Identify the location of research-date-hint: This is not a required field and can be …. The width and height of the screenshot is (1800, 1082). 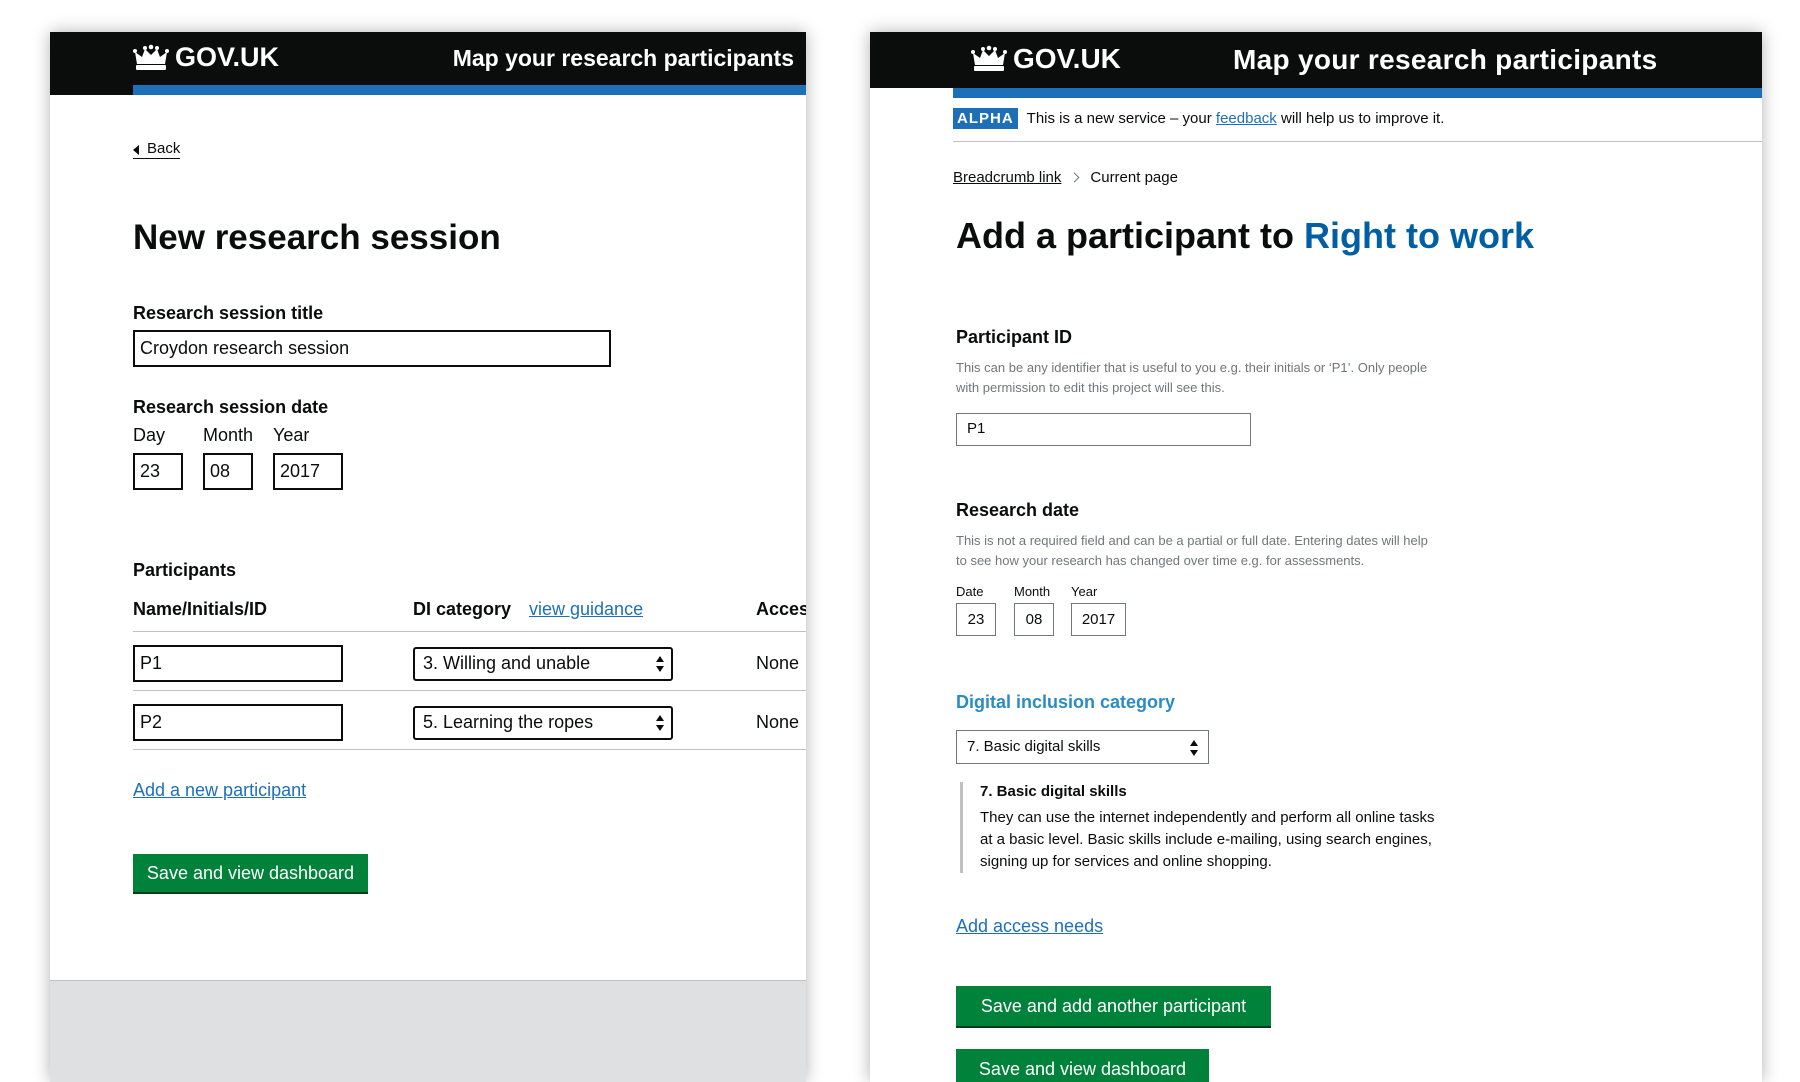
(1192, 550).